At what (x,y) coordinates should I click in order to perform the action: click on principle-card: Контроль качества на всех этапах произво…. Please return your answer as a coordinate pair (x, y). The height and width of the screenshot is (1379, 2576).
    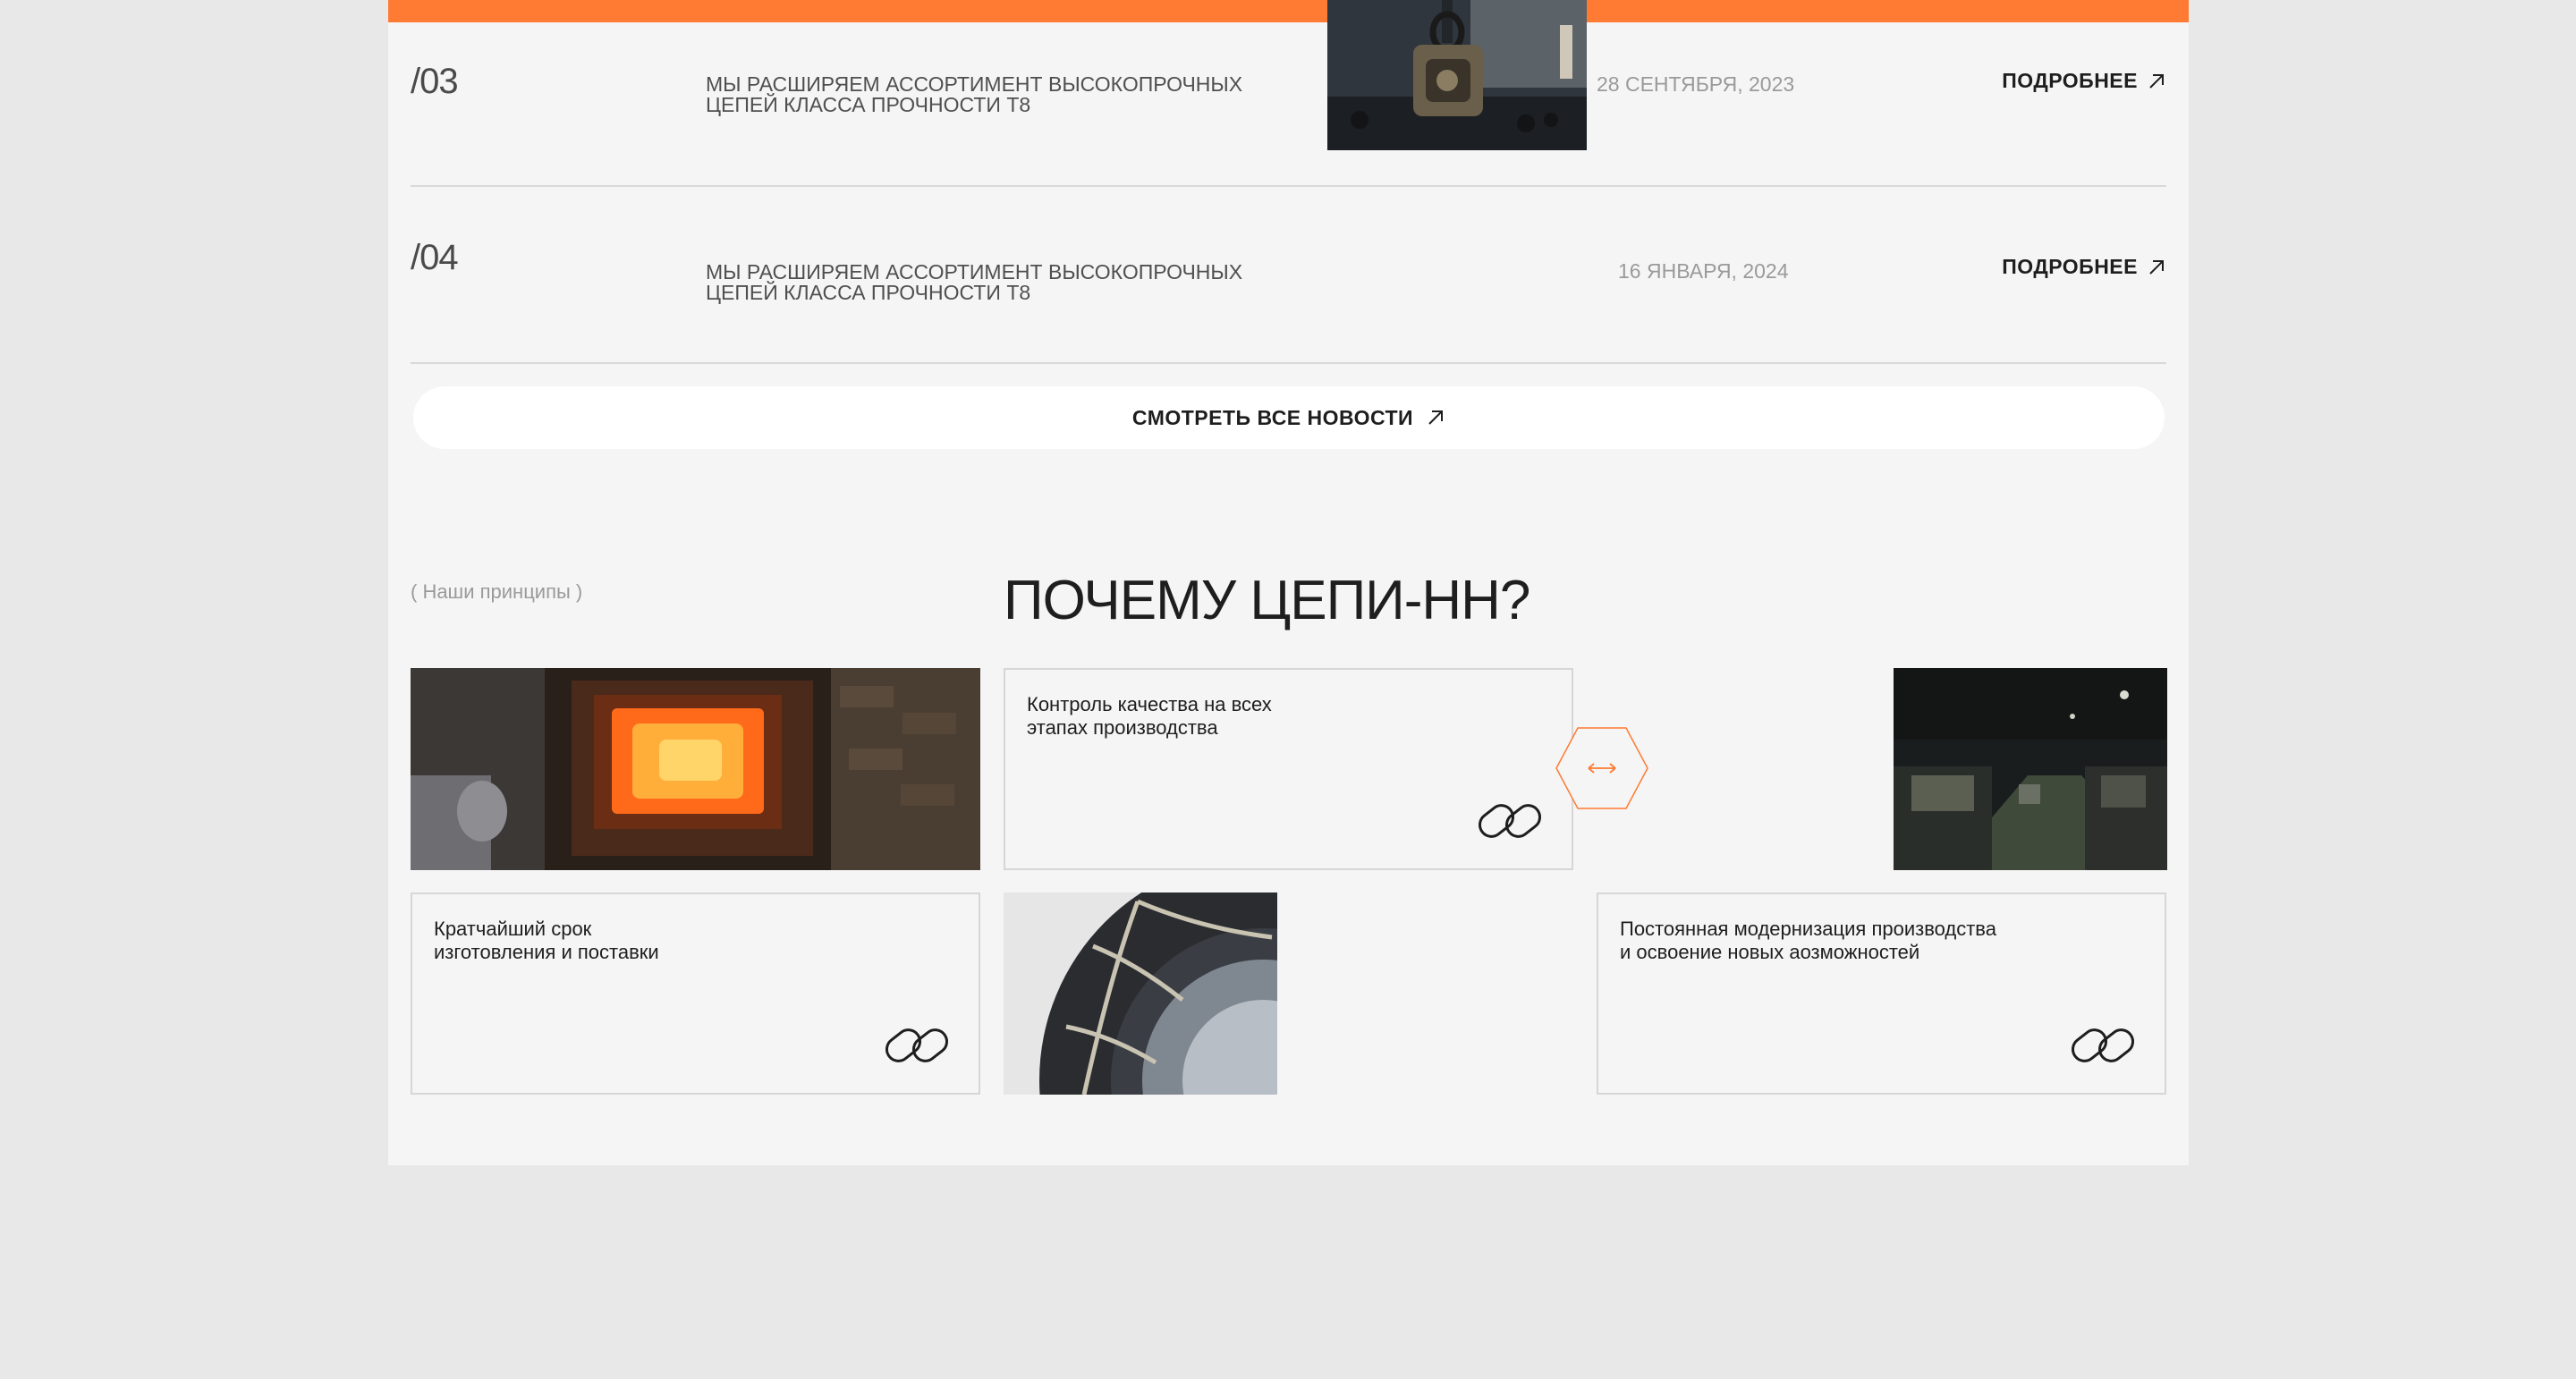
    Looking at the image, I should click on (1288, 769).